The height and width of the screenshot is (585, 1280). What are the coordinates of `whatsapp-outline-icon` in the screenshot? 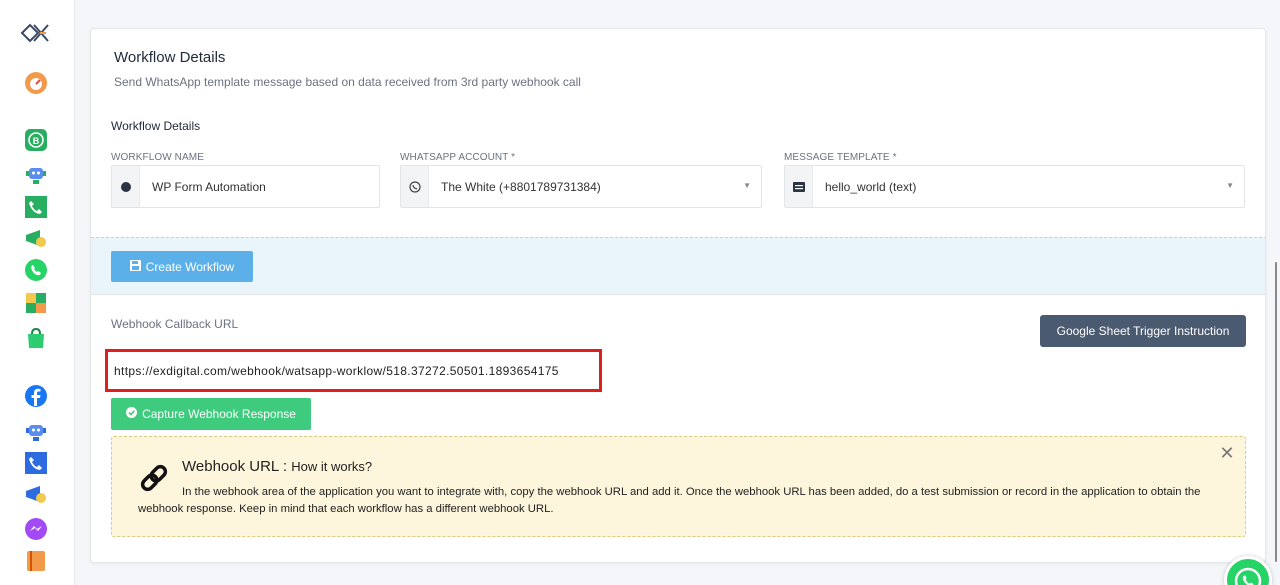 It's located at (415, 186).